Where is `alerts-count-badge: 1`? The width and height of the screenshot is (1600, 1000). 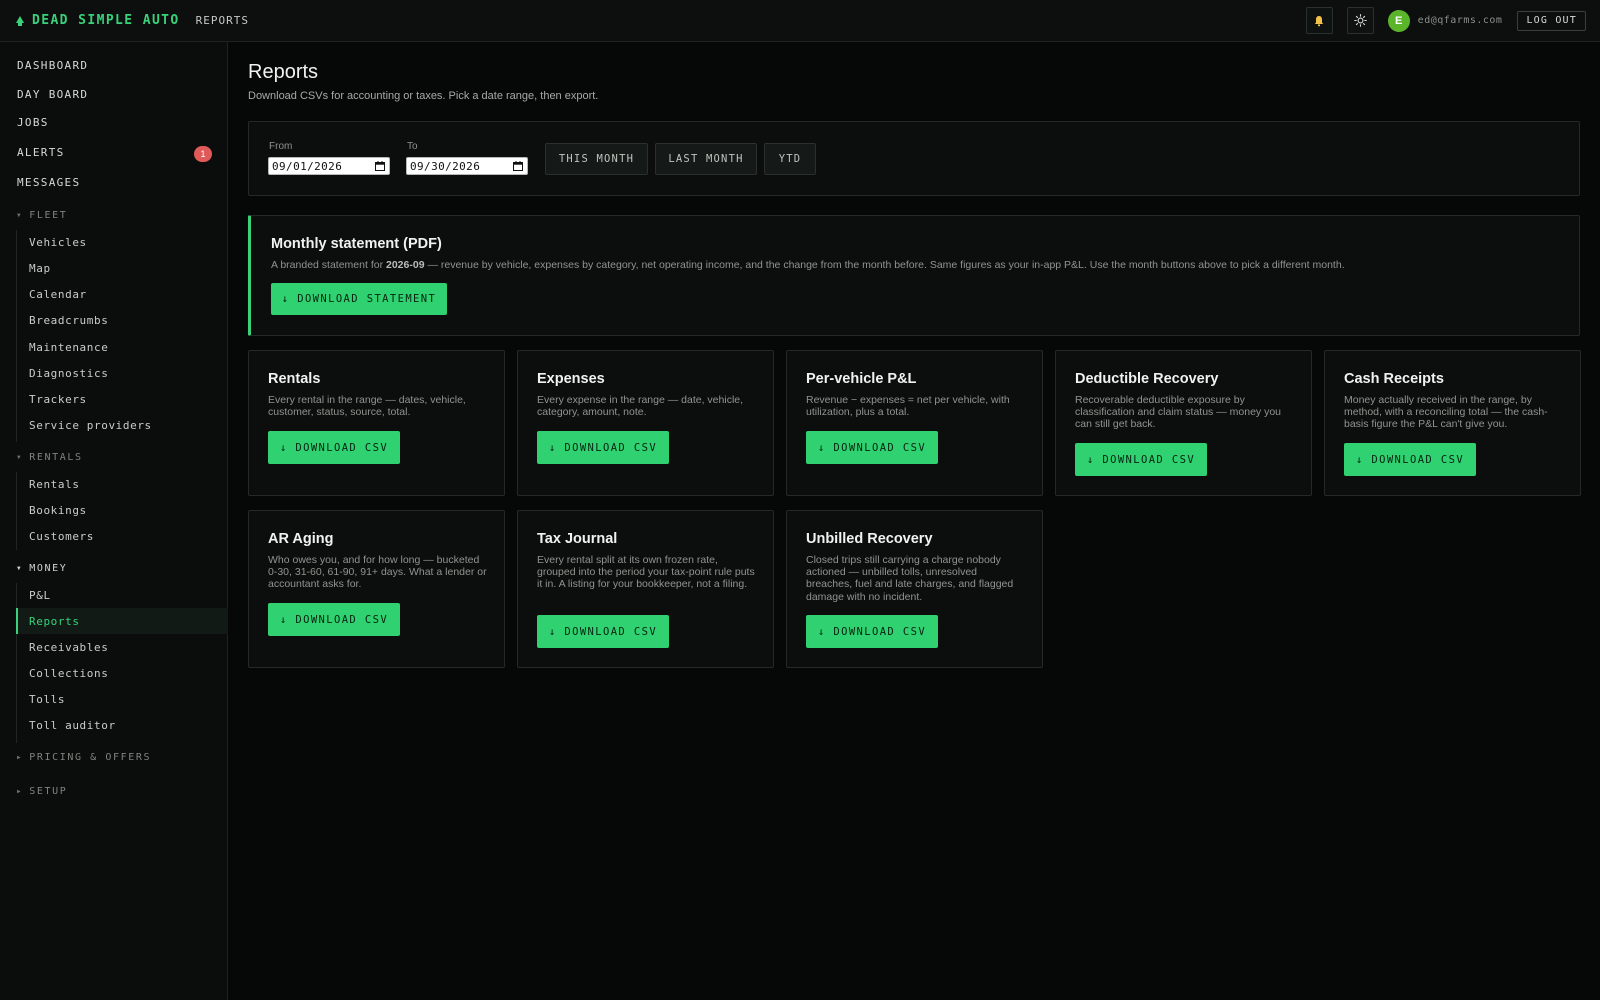 alerts-count-badge: 1 is located at coordinates (203, 154).